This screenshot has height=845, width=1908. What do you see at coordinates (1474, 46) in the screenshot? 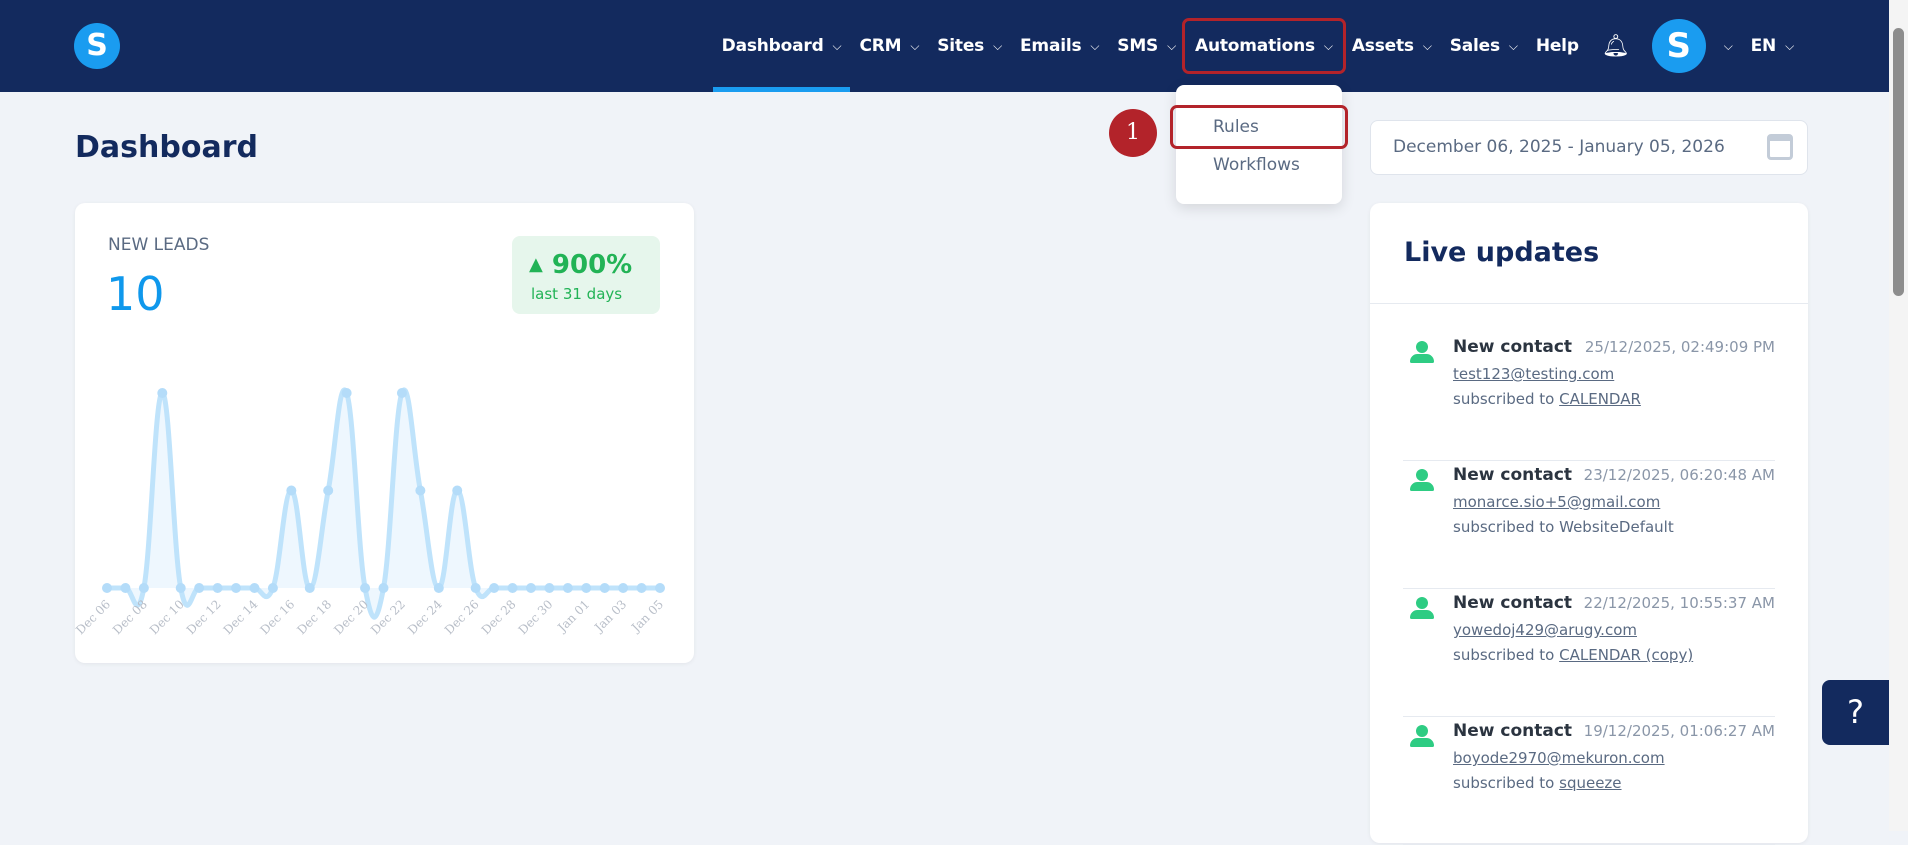
I see `nav-label: Sales` at bounding box center [1474, 46].